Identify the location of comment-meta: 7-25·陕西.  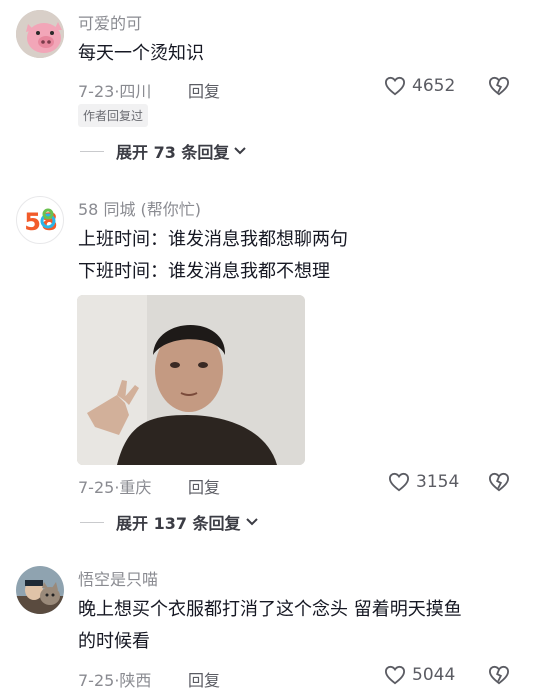
(115, 680).